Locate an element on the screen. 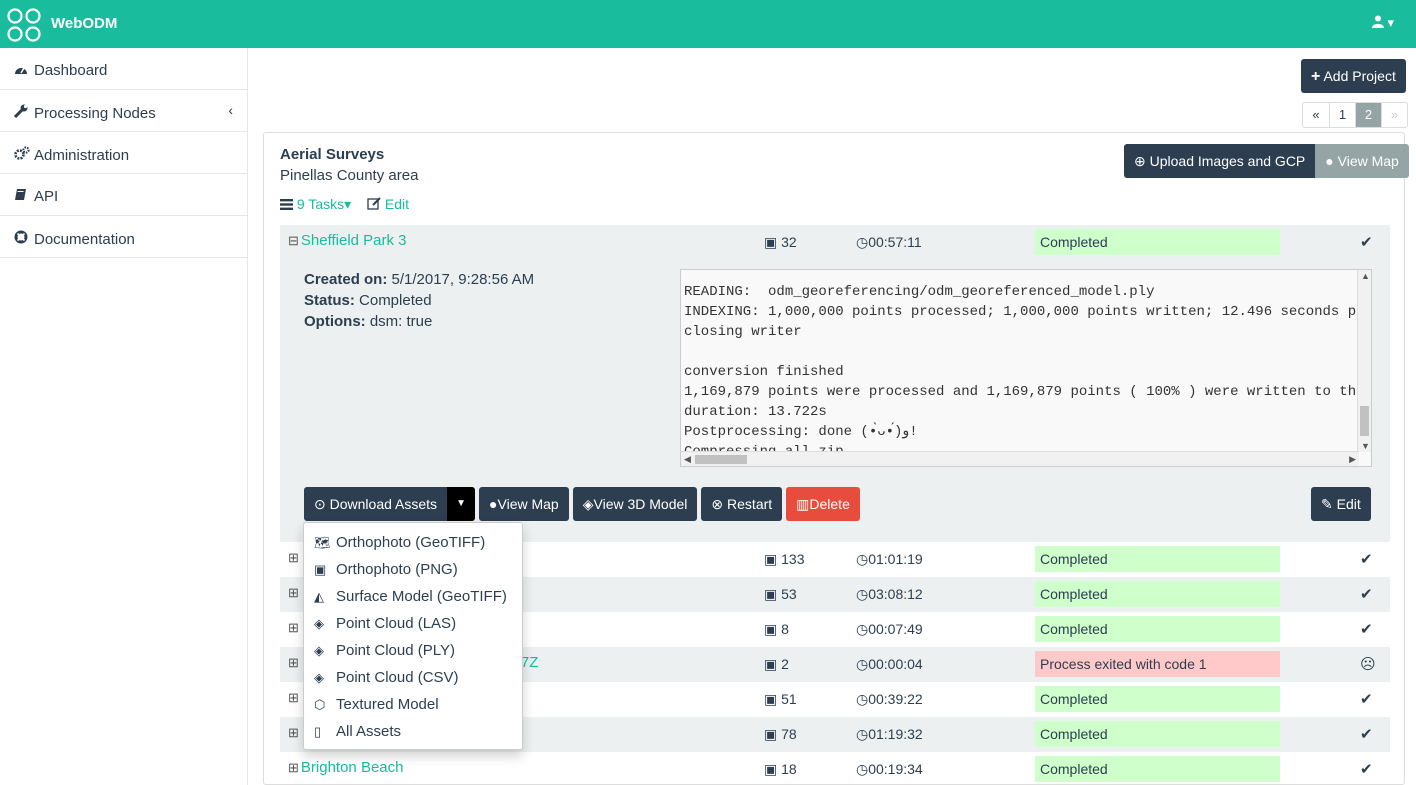 This screenshot has height=785, width=1416. task-images: ▣ 78 is located at coordinates (780, 734).